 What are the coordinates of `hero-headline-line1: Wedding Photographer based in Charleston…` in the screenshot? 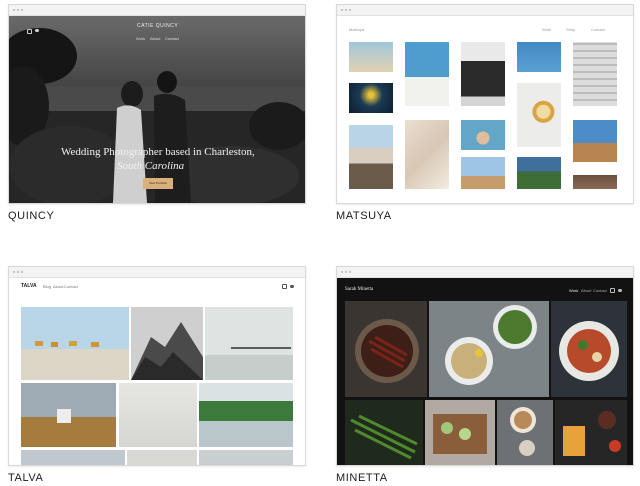 It's located at (158, 152).